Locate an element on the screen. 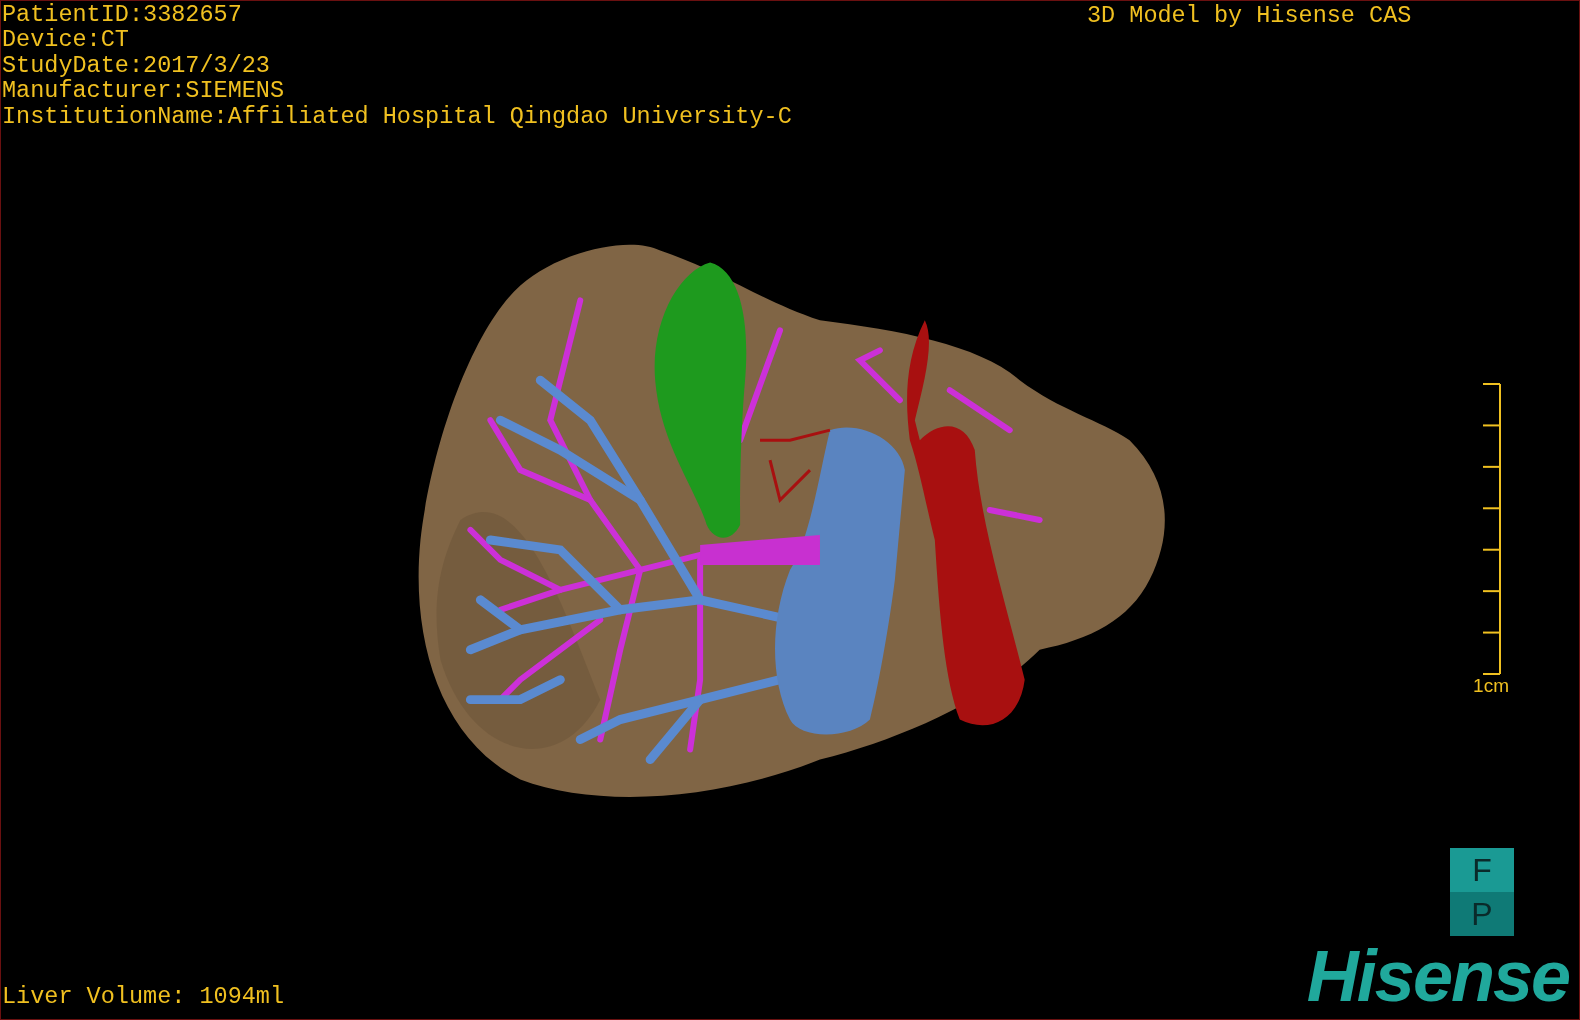 The width and height of the screenshot is (1580, 1020). study-info-line: PatientID:3382657 is located at coordinates (122, 15).